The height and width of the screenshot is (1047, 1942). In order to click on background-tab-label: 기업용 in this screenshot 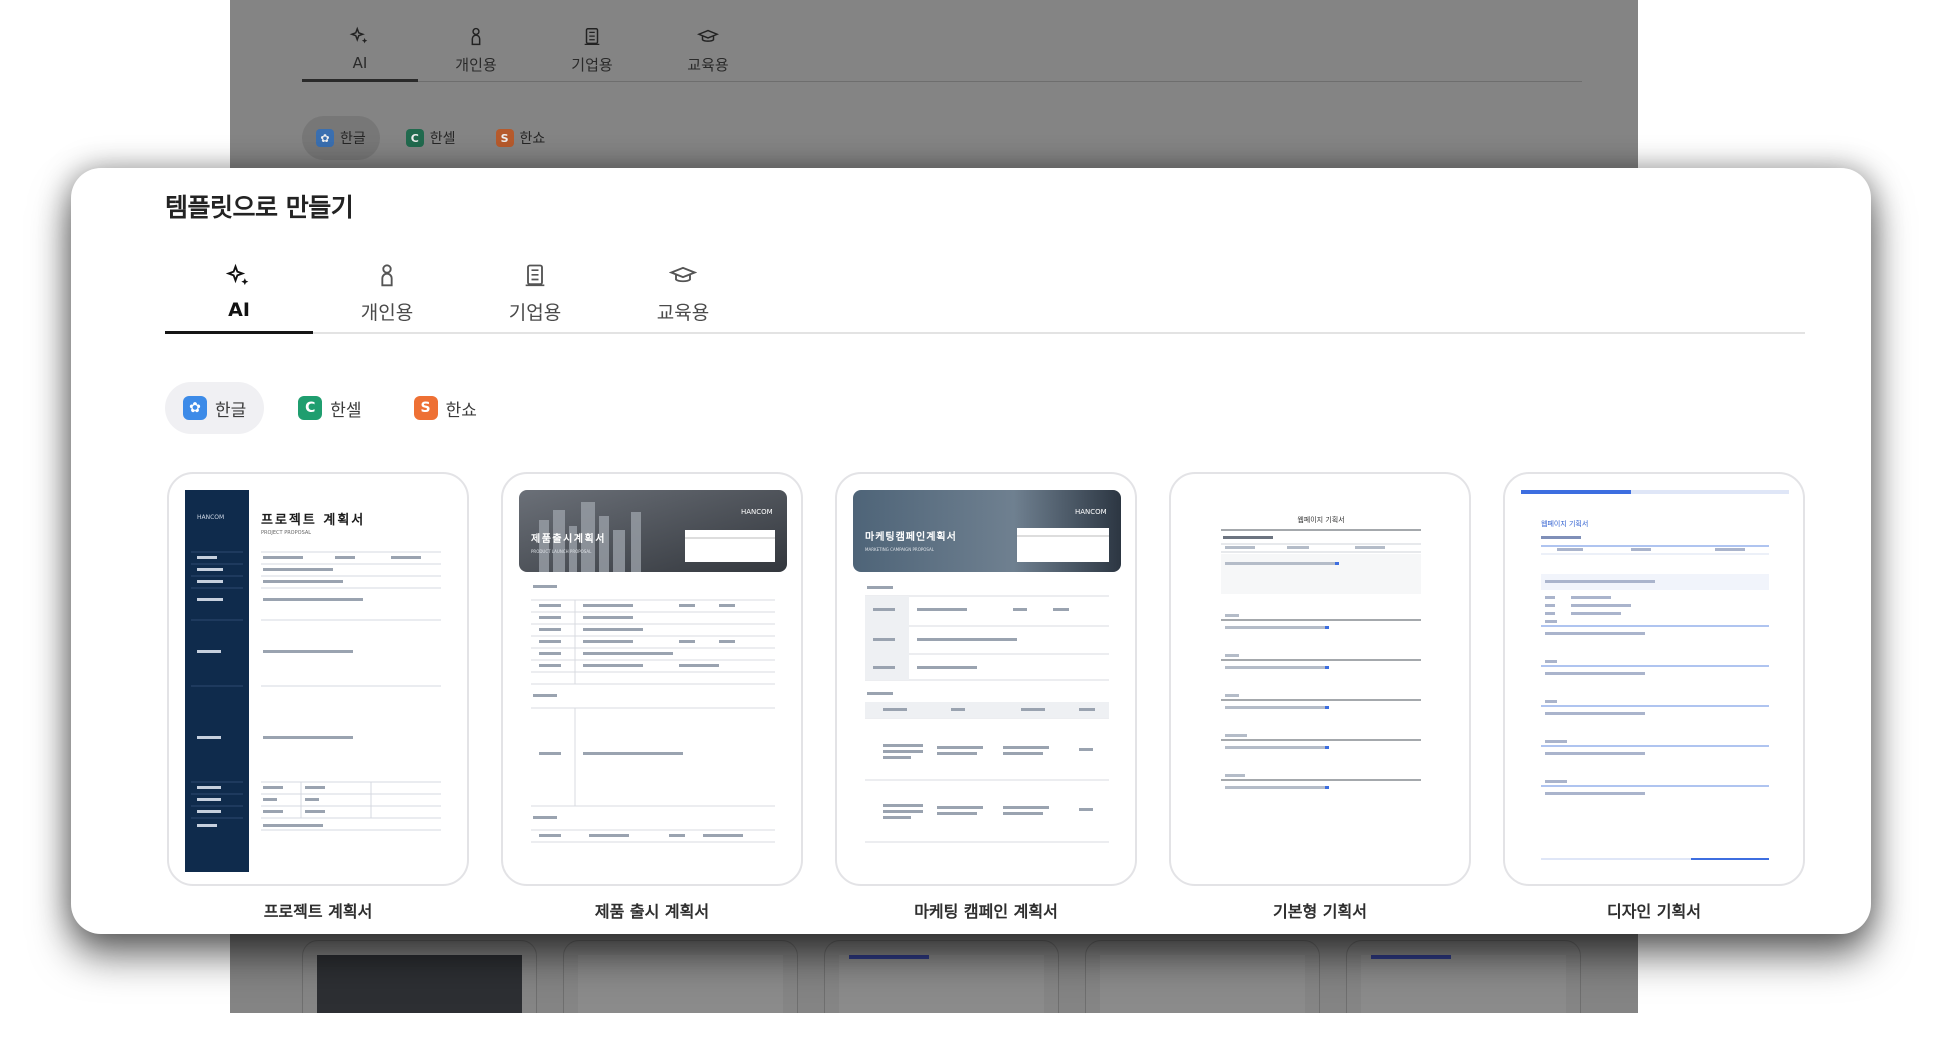, I will do `click(592, 64)`.